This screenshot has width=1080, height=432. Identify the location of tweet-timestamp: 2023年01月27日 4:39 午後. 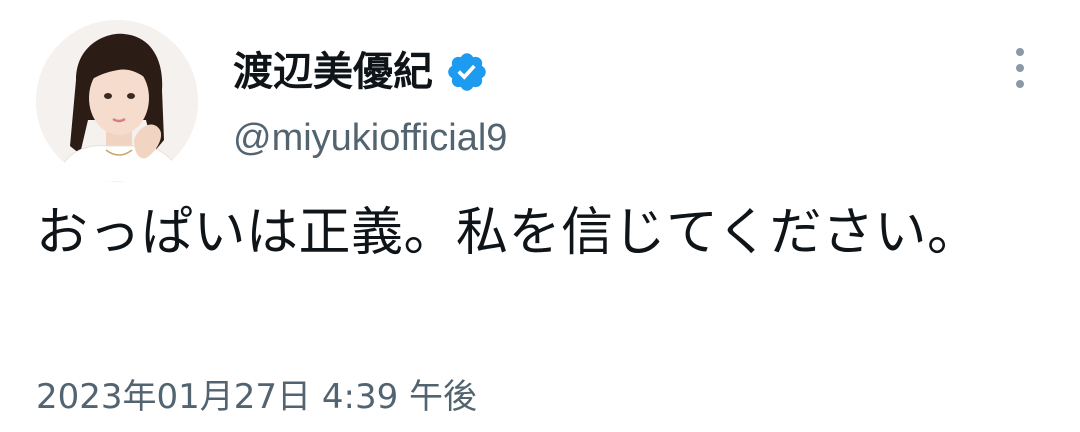
(256, 397).